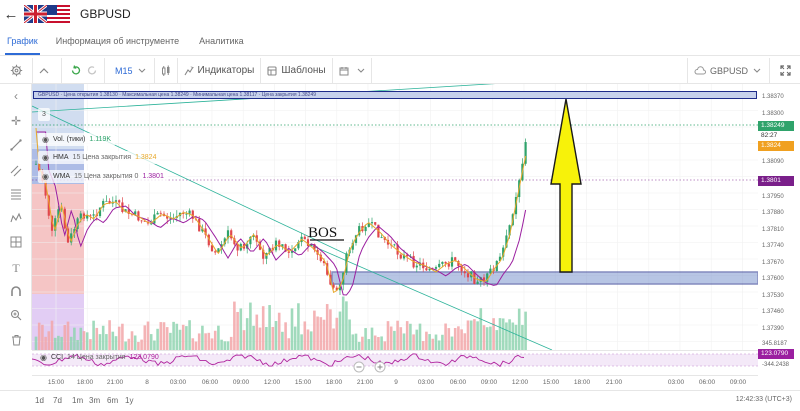  Describe the element at coordinates (39, 400) in the screenshot. I see `range-1d: 1d` at that location.